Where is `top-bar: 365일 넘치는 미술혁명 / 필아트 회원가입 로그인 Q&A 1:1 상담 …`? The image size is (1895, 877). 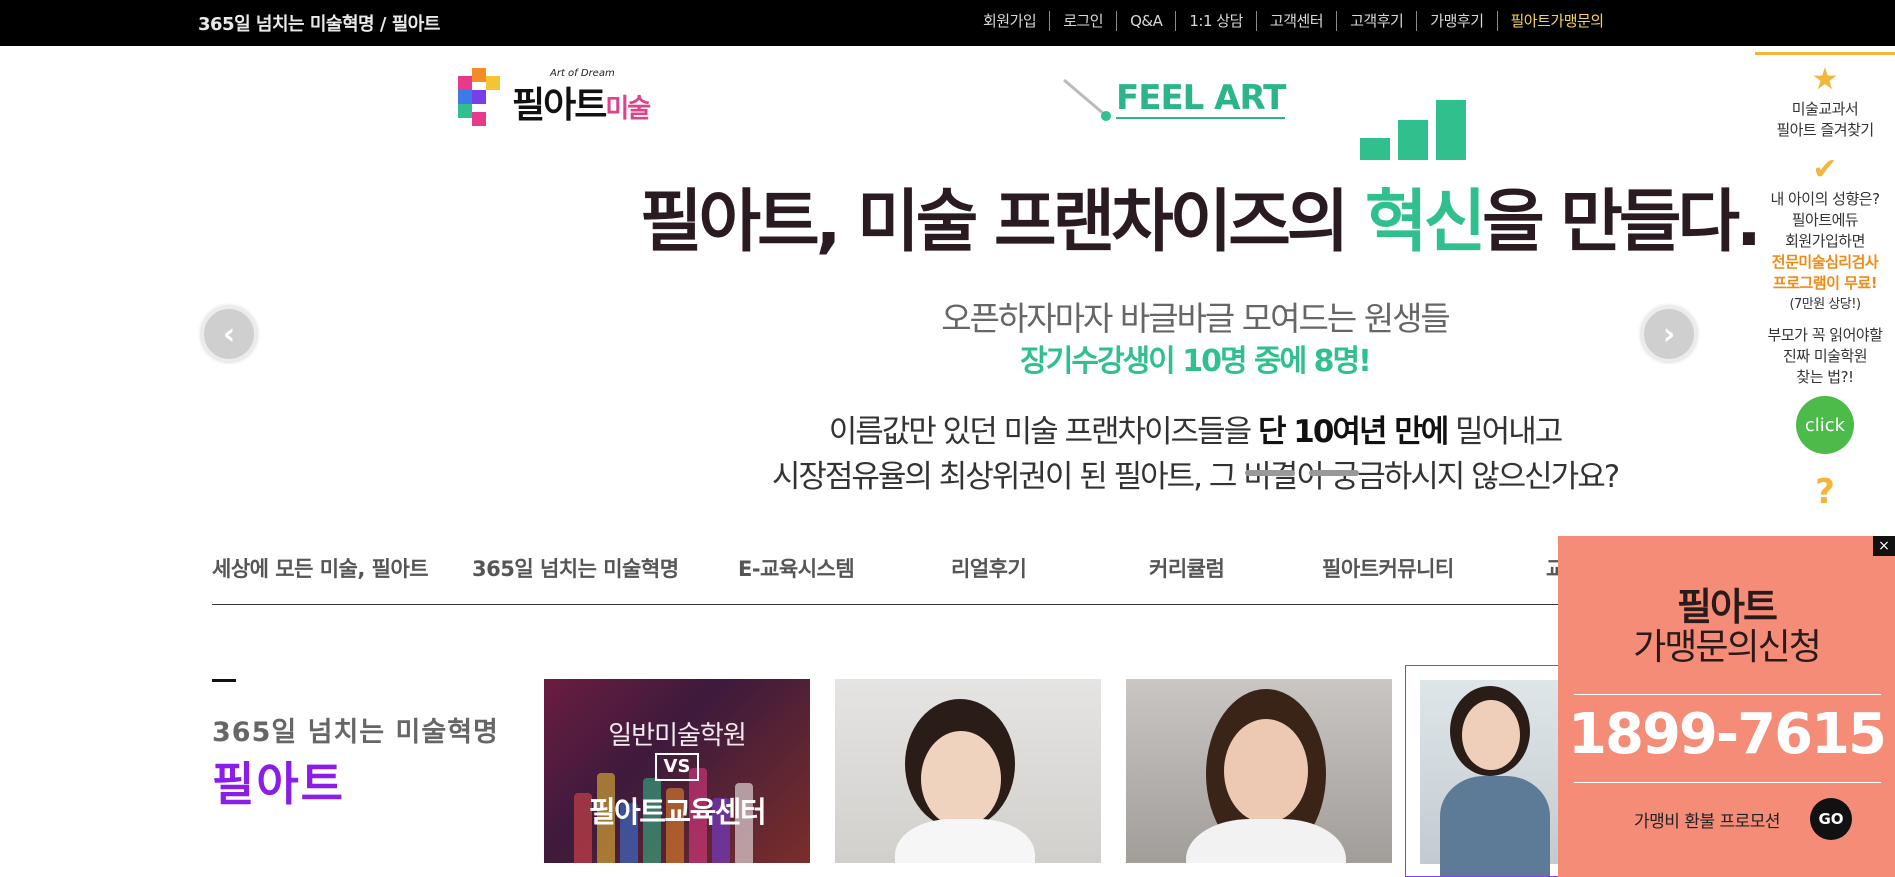
top-bar: 365일 넘치는 미술혁명 / 필아트 회원가입 로그인 Q&A 1:1 상담 … is located at coordinates (947, 23).